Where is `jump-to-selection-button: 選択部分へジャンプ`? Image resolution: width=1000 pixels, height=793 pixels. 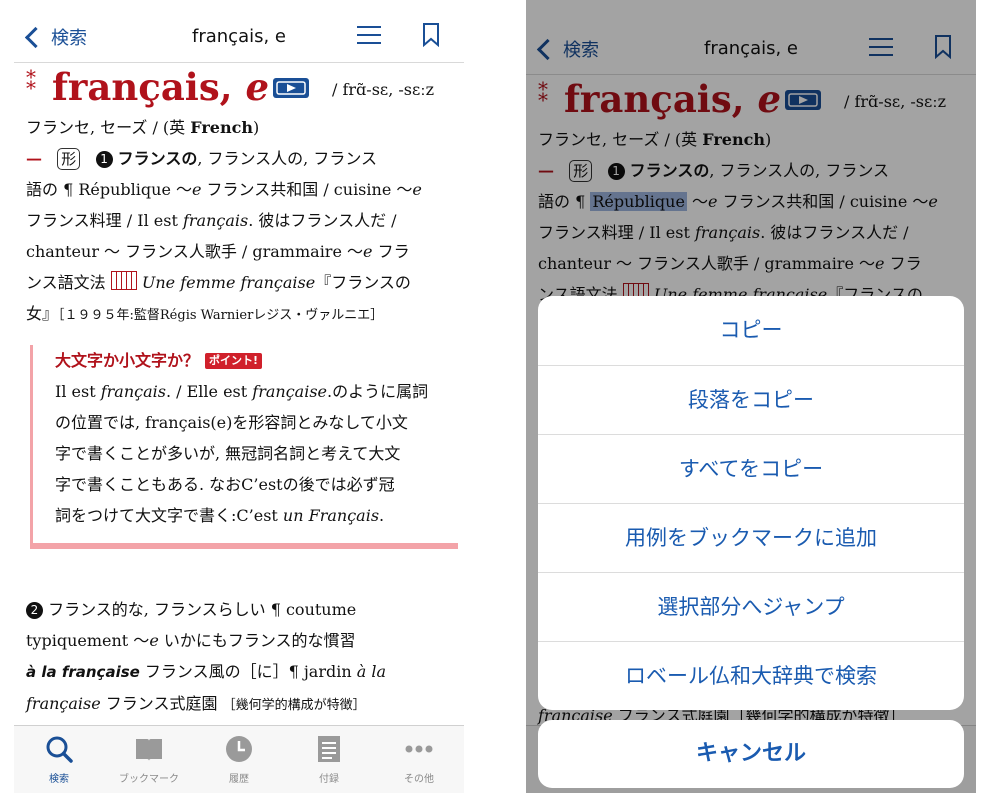
jump-to-selection-button: 選択部分へジャンプ is located at coordinates (751, 606).